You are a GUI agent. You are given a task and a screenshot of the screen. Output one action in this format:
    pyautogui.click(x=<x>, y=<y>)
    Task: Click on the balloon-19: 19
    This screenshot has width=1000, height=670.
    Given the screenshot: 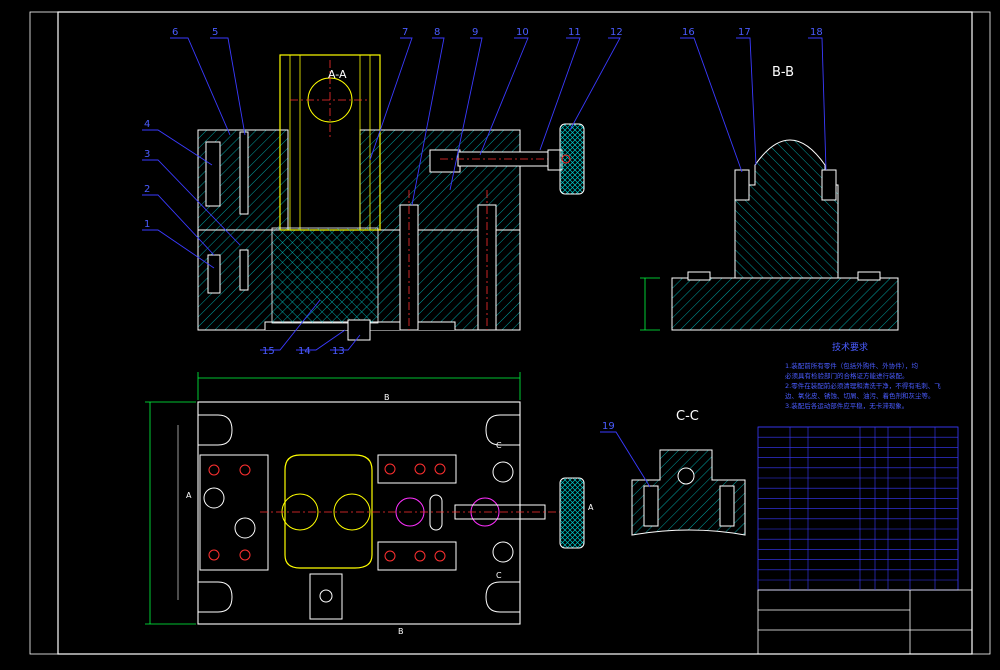 What is the action you would take?
    pyautogui.click(x=608, y=426)
    